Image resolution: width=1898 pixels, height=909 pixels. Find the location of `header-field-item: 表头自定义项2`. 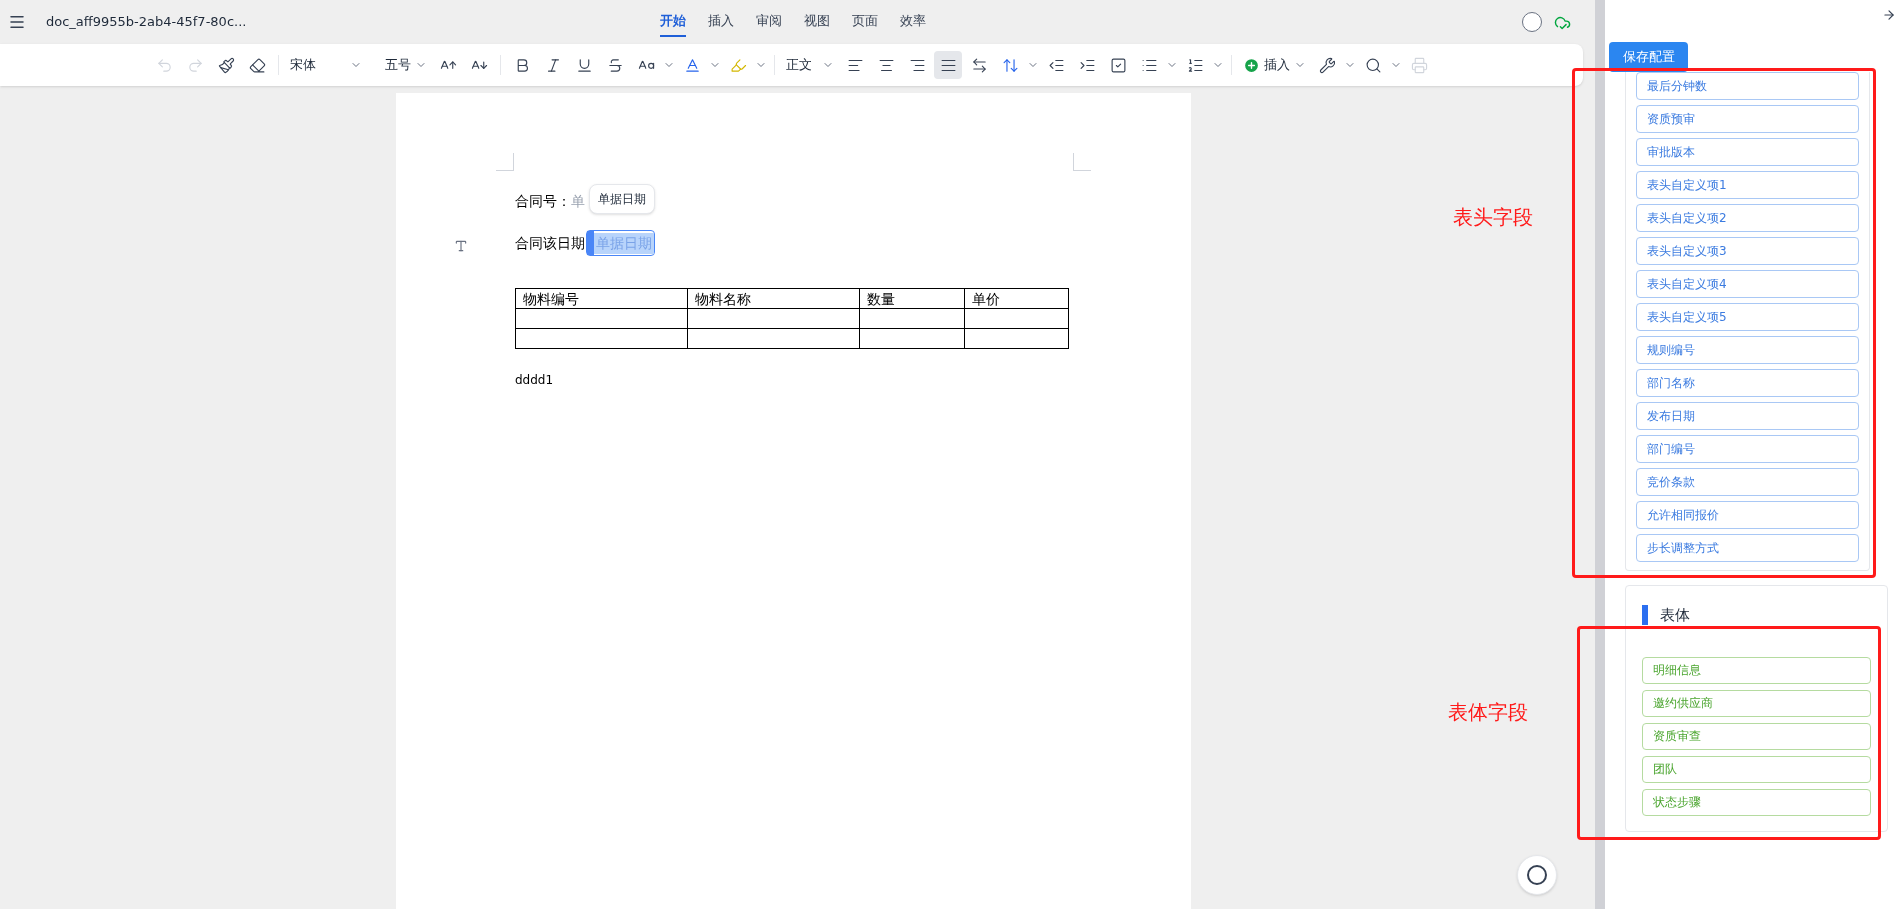

header-field-item: 表头自定义项2 is located at coordinates (1747, 218).